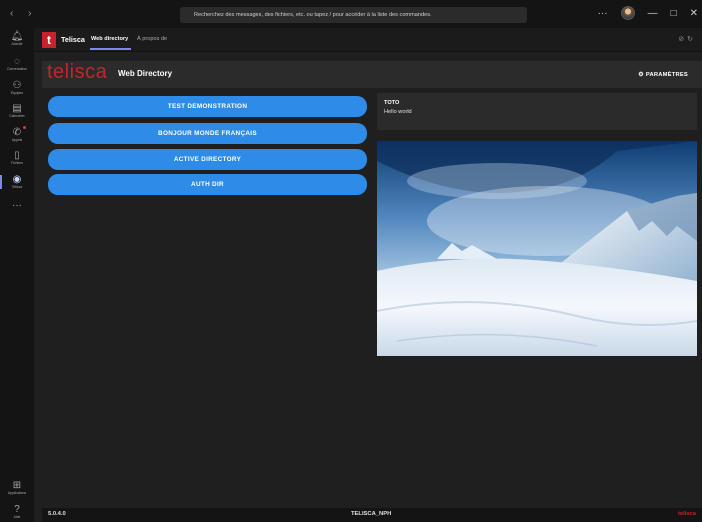  Describe the element at coordinates (372, 74) in the screenshot. I see `web-directory-bar: telisca Web Directory ⚙ PARAMÈTRES` at that location.